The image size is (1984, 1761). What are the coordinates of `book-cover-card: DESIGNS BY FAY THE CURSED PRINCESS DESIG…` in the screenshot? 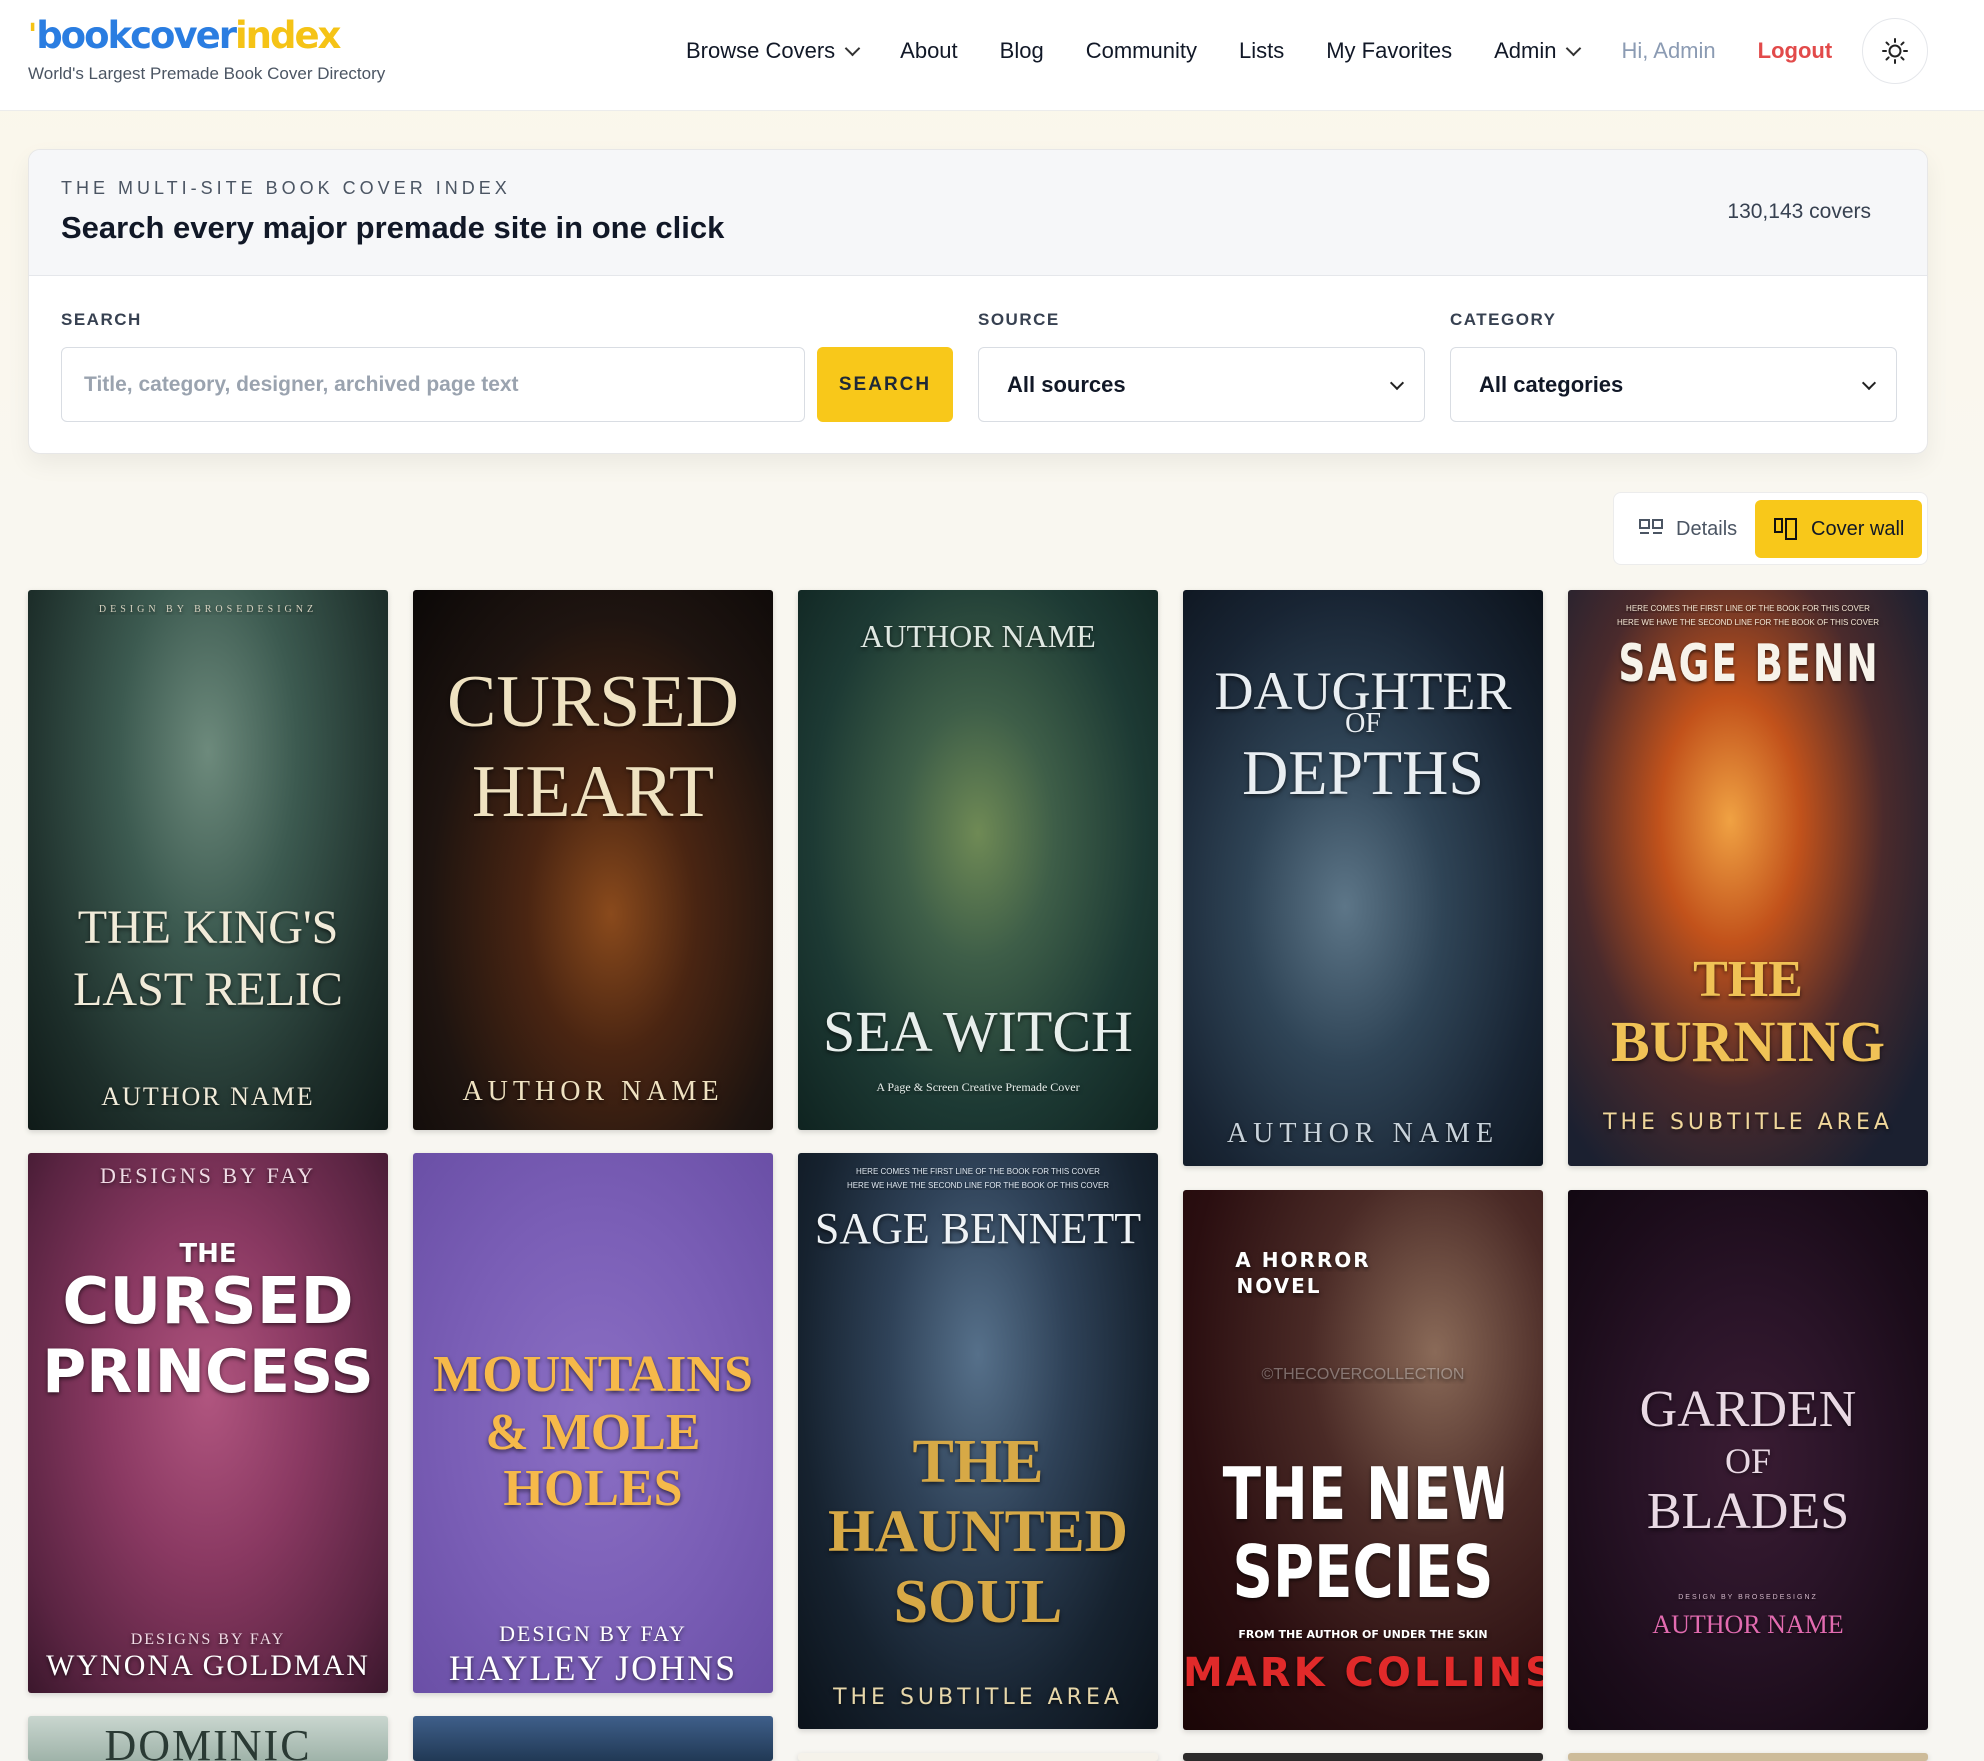 It's located at (208, 1423).